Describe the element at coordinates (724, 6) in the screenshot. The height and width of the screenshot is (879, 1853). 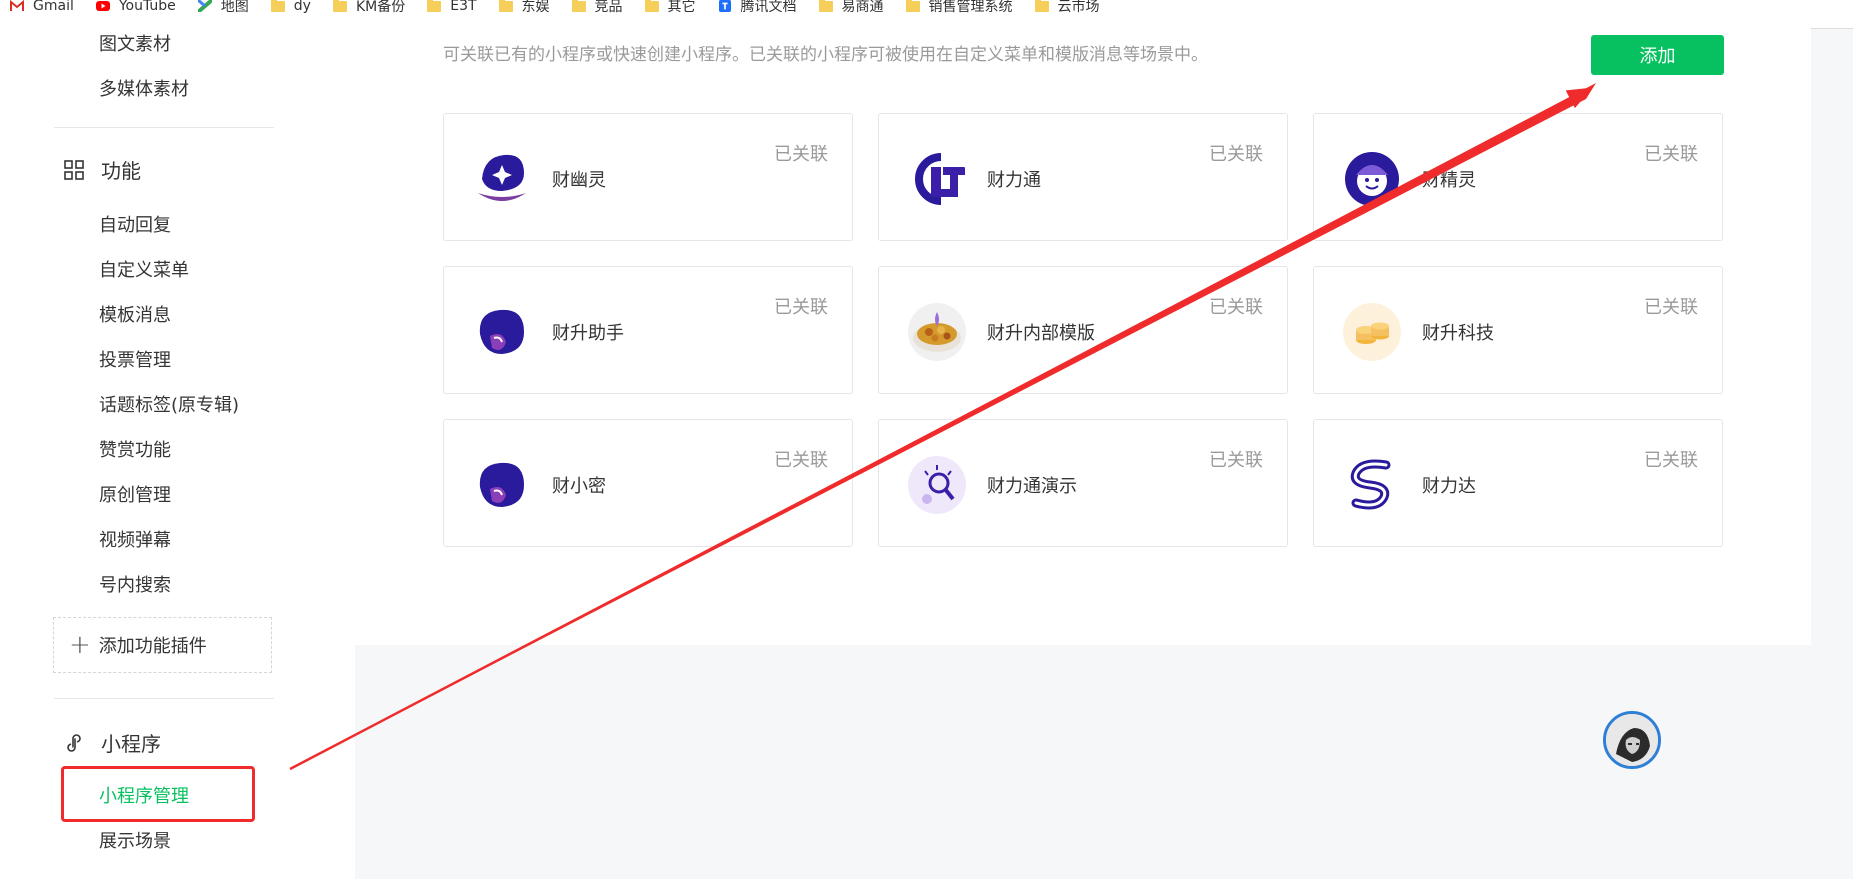
I see `tencent-docs-icon` at that location.